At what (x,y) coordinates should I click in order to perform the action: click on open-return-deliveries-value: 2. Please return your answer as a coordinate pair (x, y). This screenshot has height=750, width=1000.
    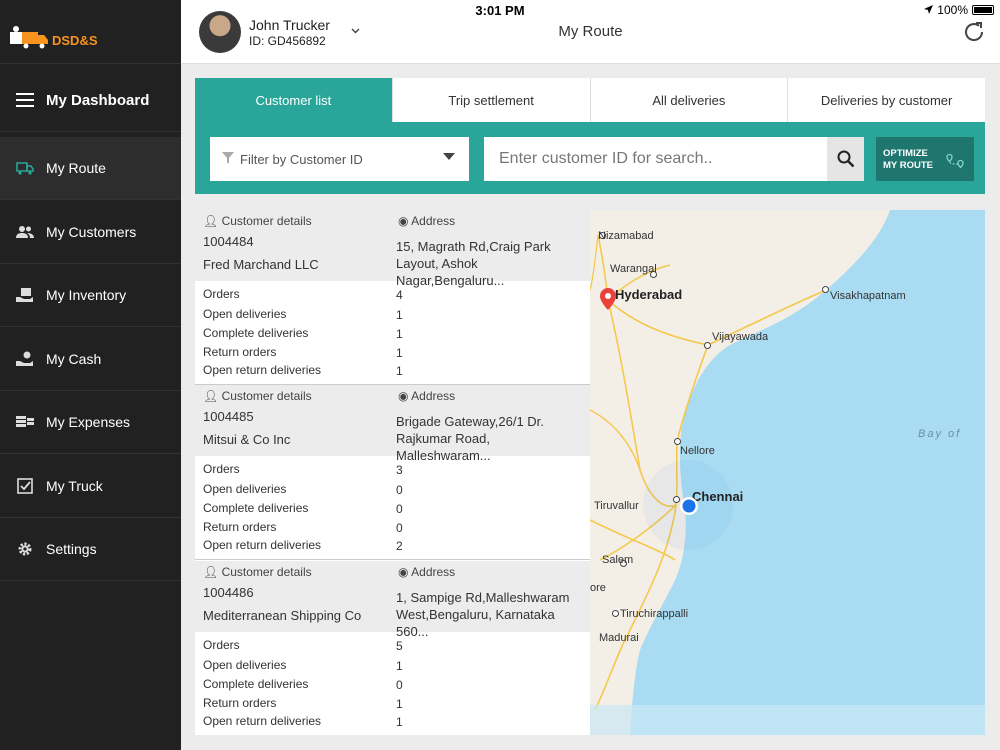
    Looking at the image, I should click on (399, 546).